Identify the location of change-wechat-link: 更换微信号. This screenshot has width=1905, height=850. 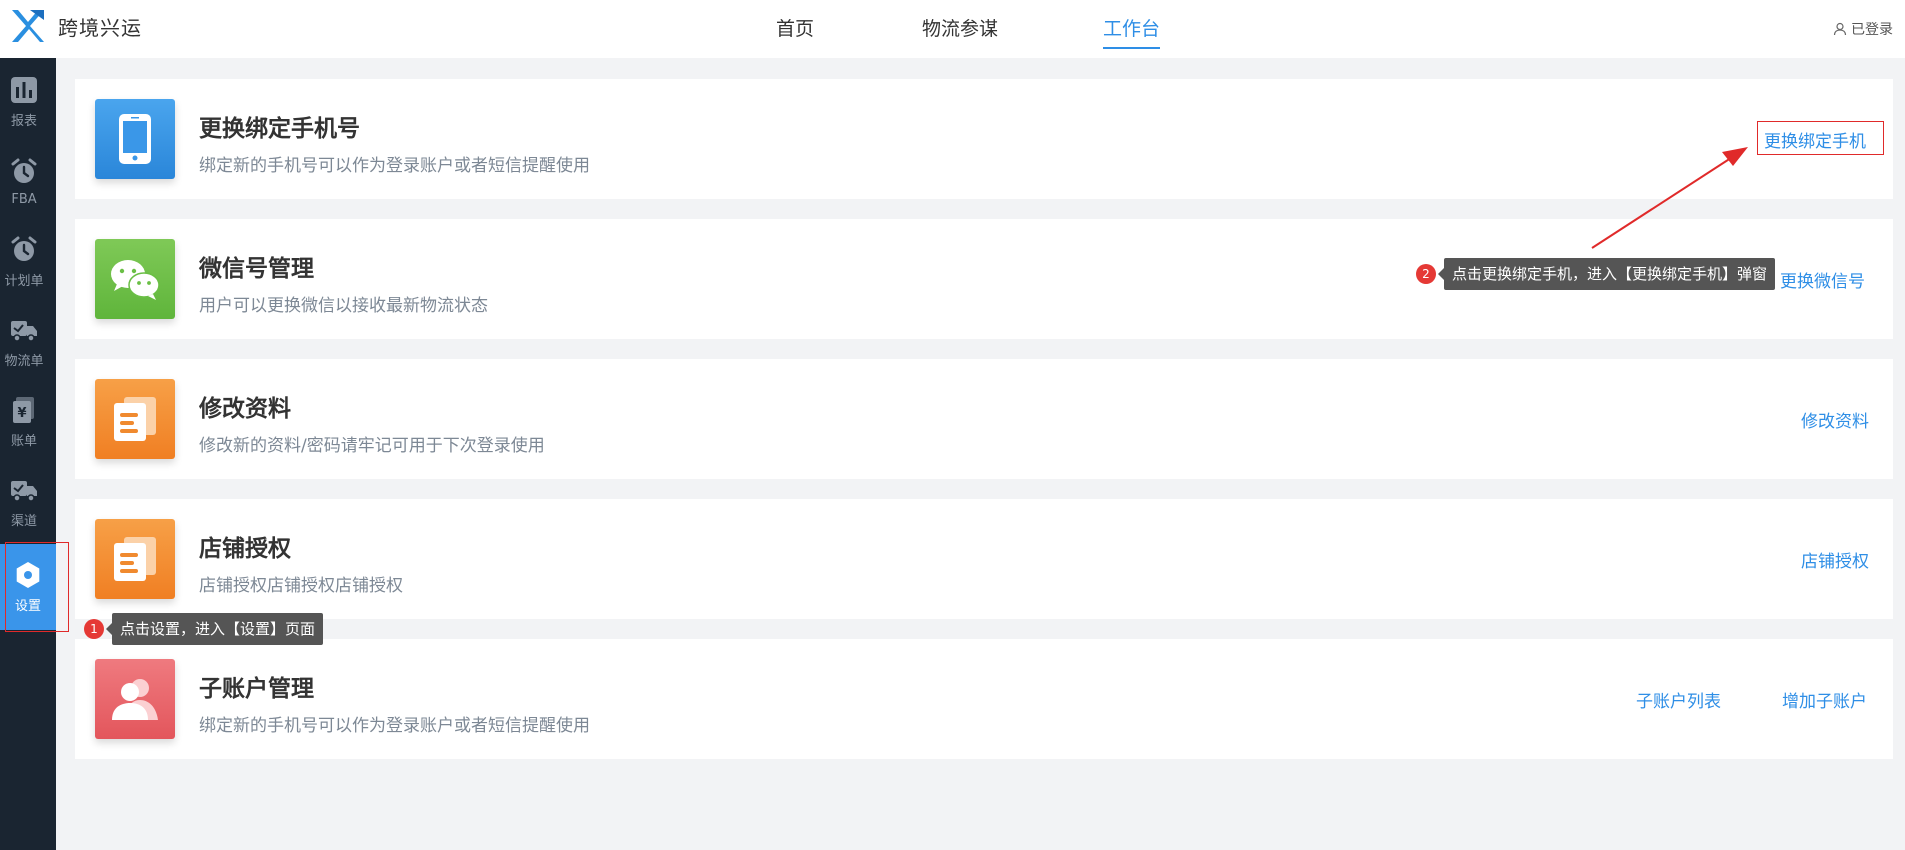
(1822, 279).